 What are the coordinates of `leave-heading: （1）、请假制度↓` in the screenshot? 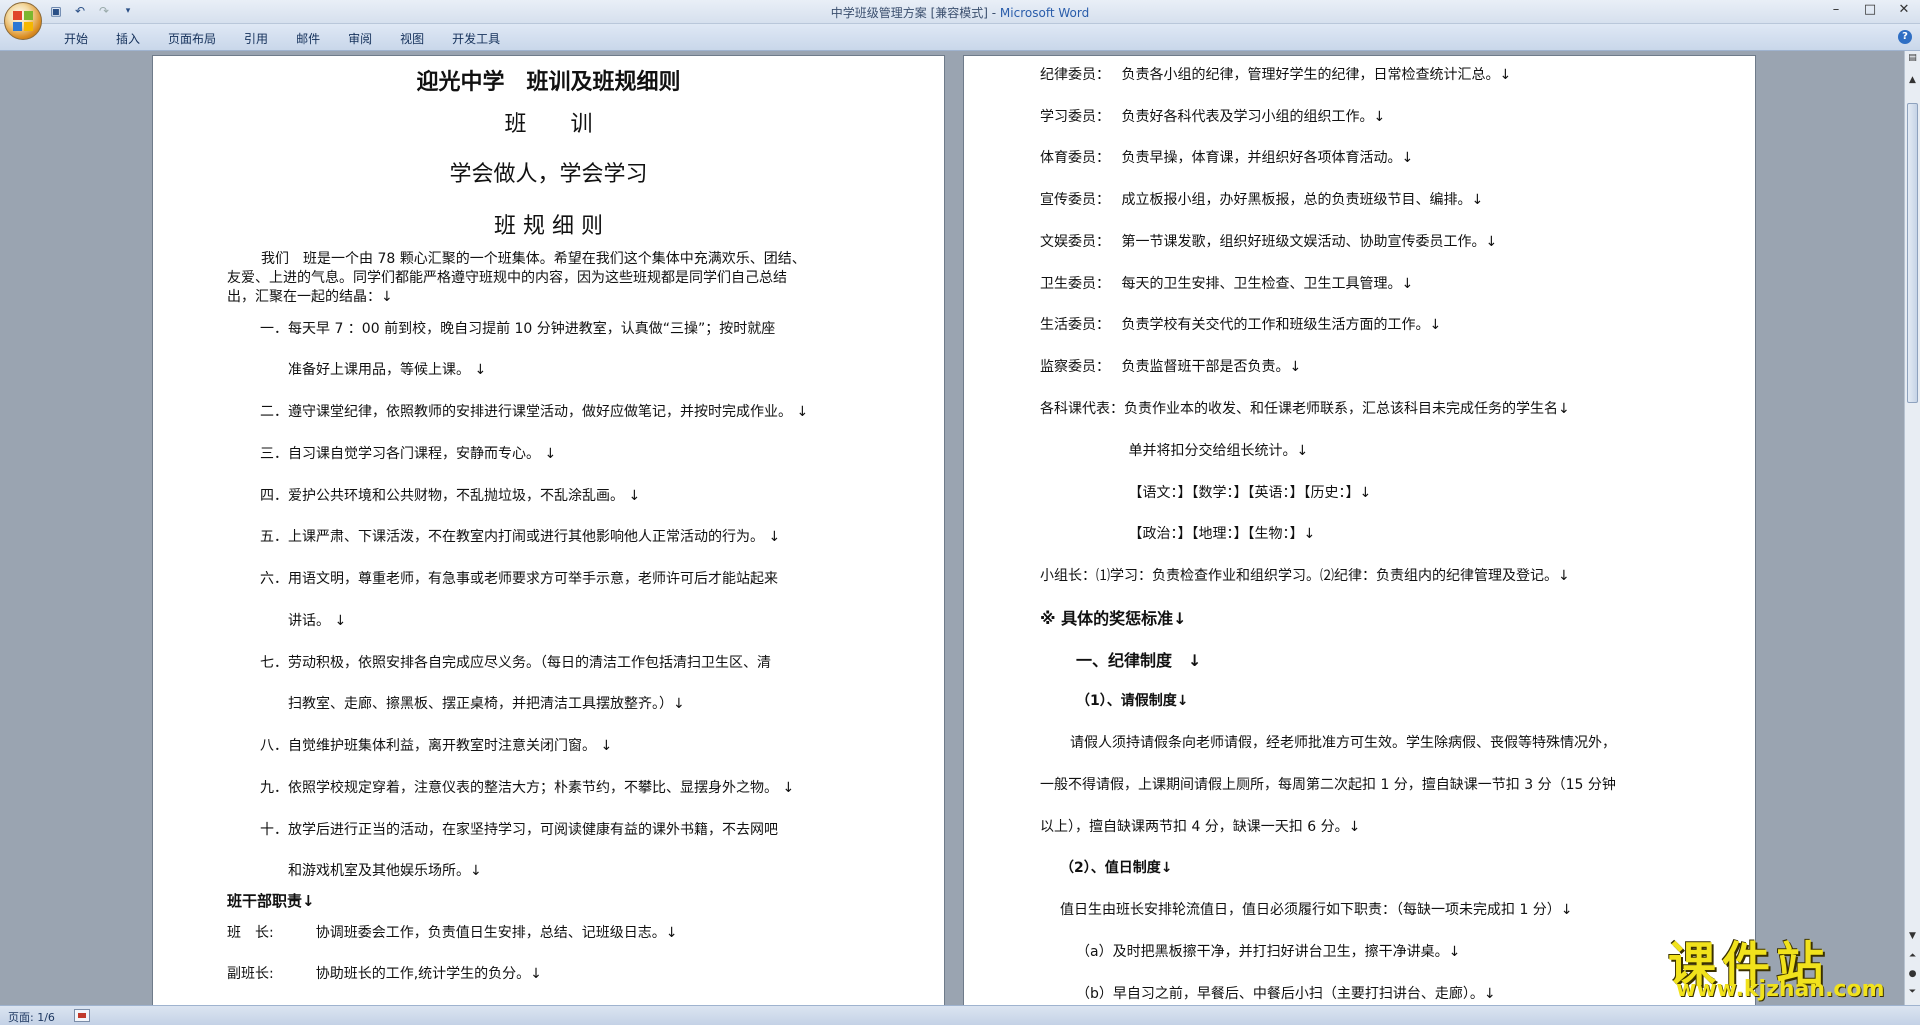 It's located at (1132, 701).